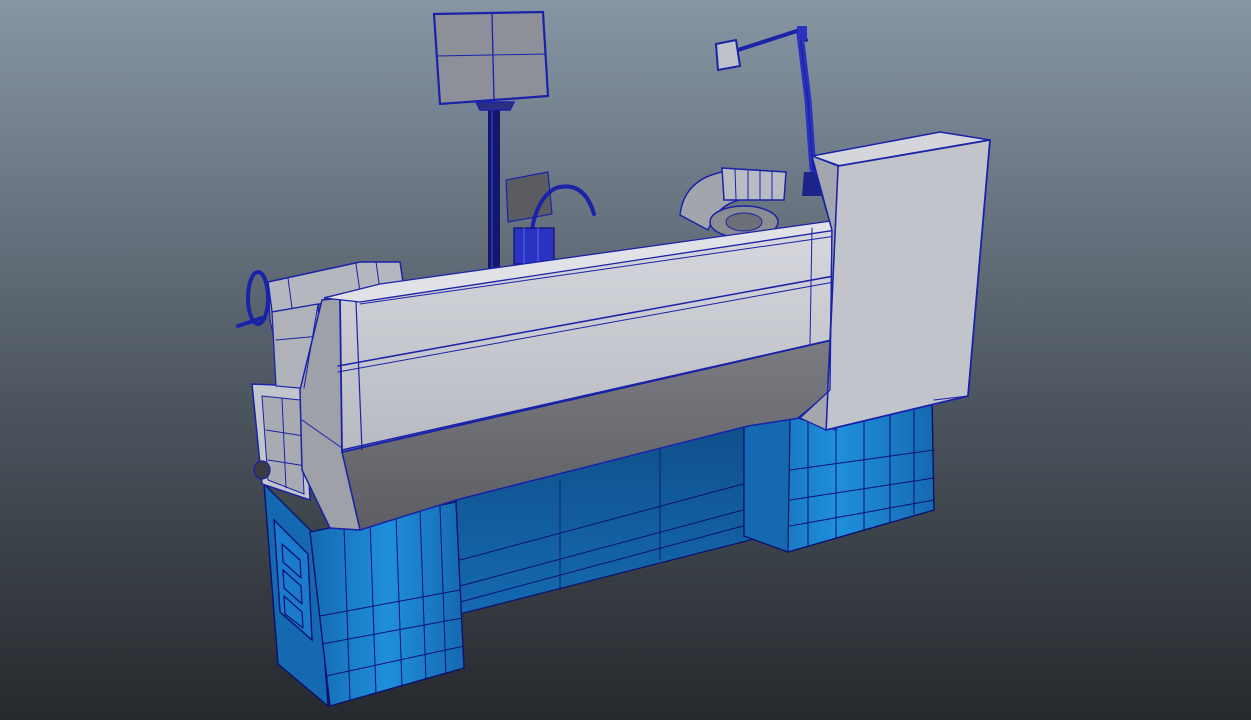 The height and width of the screenshot is (720, 1251). Describe the element at coordinates (491, 58) in the screenshot. I see `monitor-screen` at that location.